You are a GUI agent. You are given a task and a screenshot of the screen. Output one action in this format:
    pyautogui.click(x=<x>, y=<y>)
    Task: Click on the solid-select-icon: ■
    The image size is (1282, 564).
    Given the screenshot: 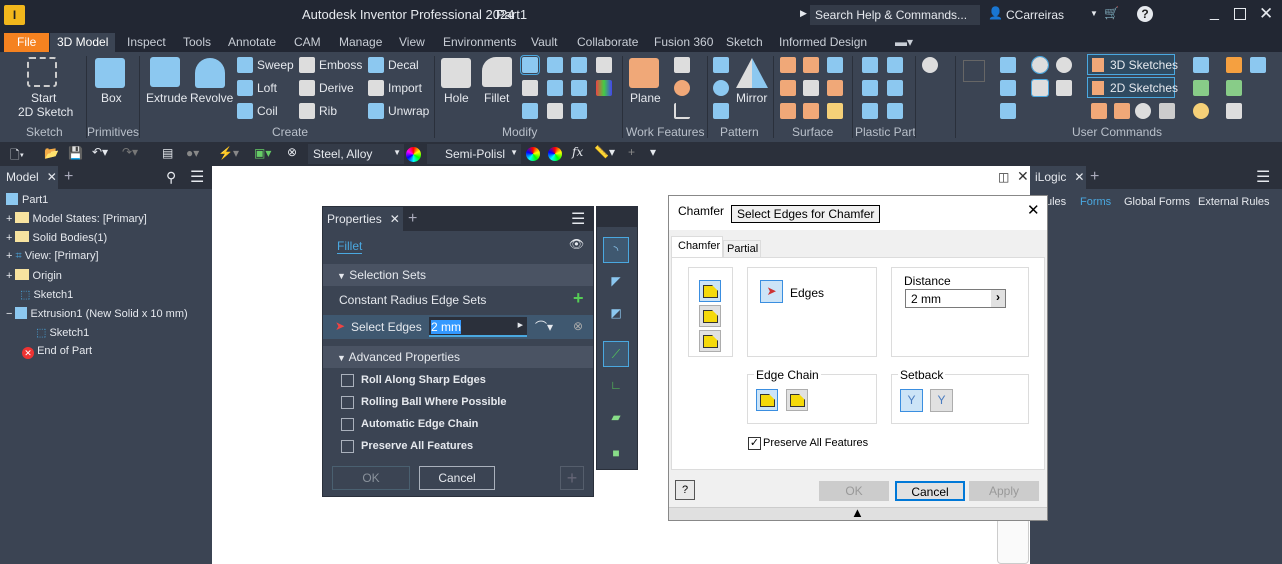 What is the action you would take?
    pyautogui.click(x=616, y=454)
    